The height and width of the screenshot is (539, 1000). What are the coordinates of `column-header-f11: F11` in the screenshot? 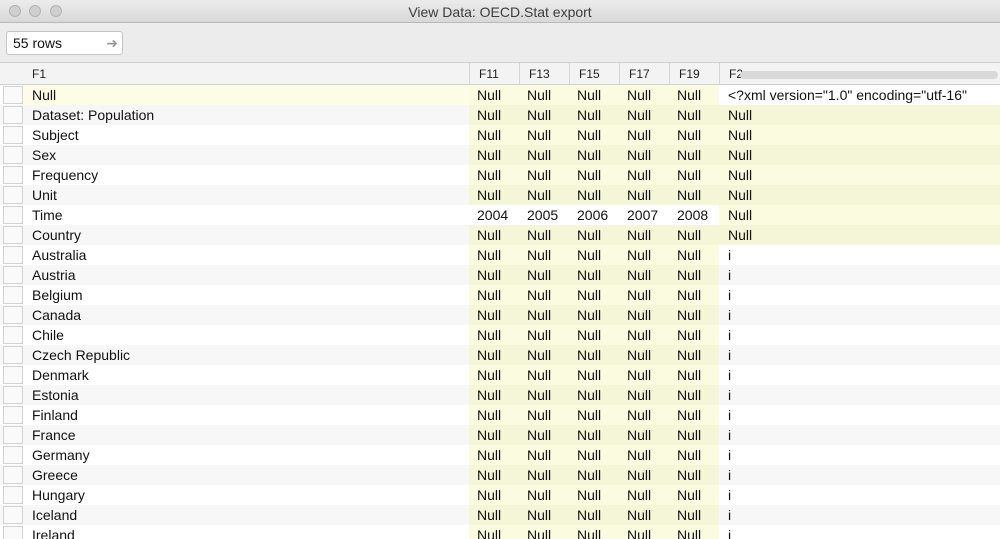 It's located at (494, 74).